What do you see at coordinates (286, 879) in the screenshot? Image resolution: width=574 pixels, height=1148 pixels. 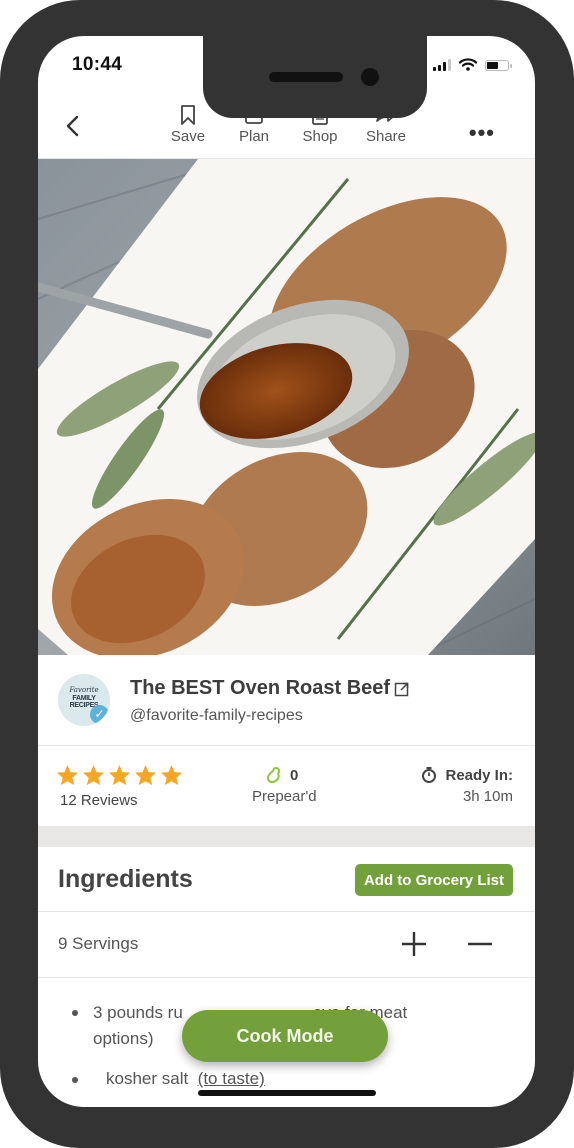 I see `ingredients-header: Ingredients Add to Grocery List` at bounding box center [286, 879].